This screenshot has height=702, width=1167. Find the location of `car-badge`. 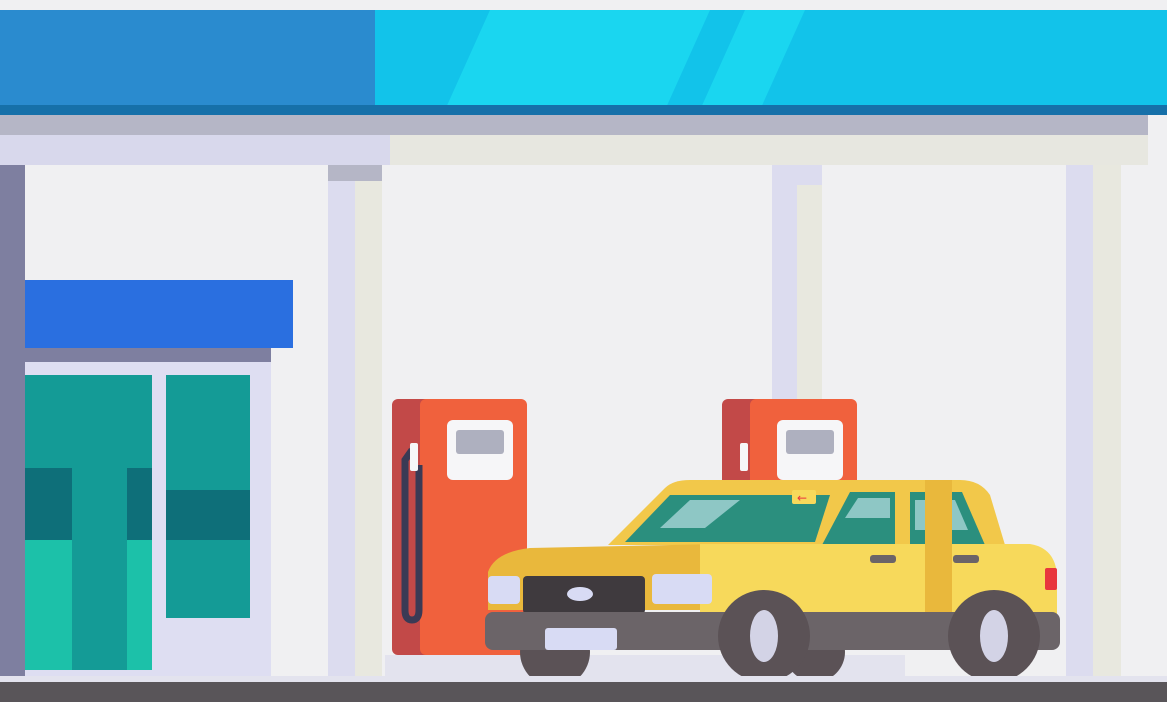

car-badge is located at coordinates (580, 594).